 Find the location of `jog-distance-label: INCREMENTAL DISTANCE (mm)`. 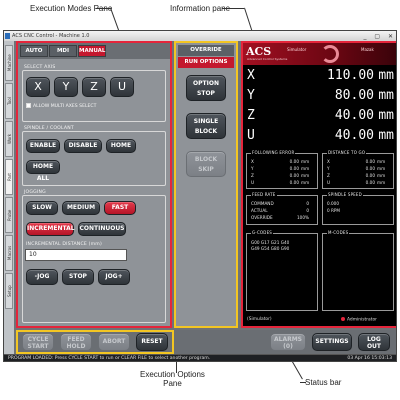

jog-distance-label: INCREMENTAL DISTANCE (mm) is located at coordinates (64, 244).